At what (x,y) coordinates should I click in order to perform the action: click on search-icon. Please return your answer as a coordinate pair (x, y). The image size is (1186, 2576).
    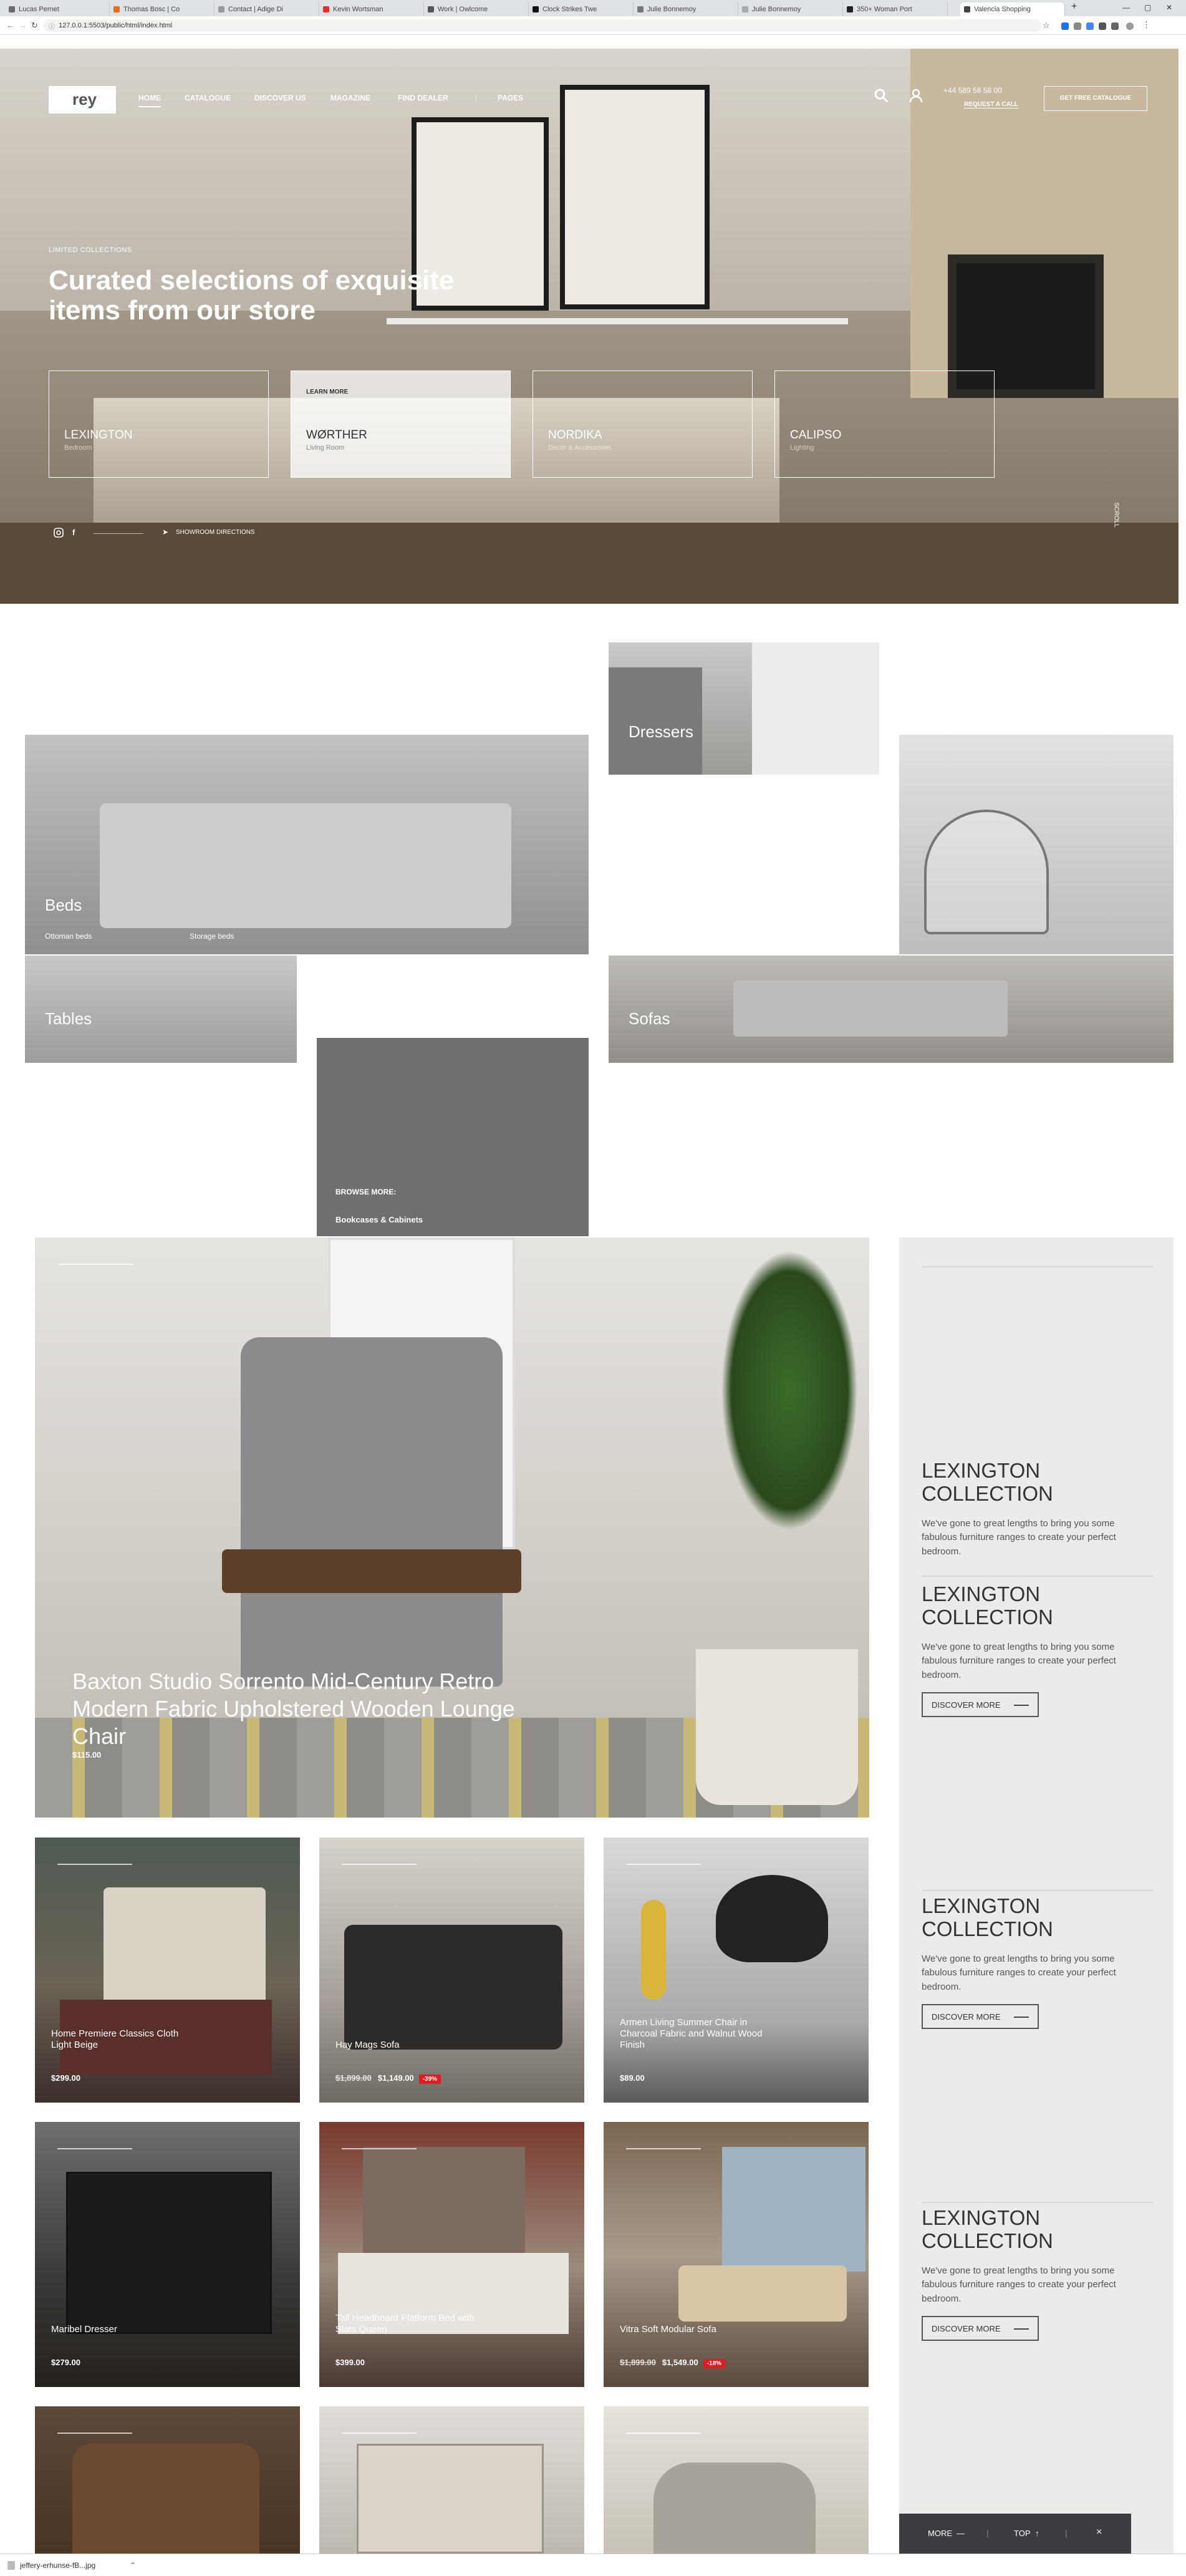
    Looking at the image, I should click on (881, 95).